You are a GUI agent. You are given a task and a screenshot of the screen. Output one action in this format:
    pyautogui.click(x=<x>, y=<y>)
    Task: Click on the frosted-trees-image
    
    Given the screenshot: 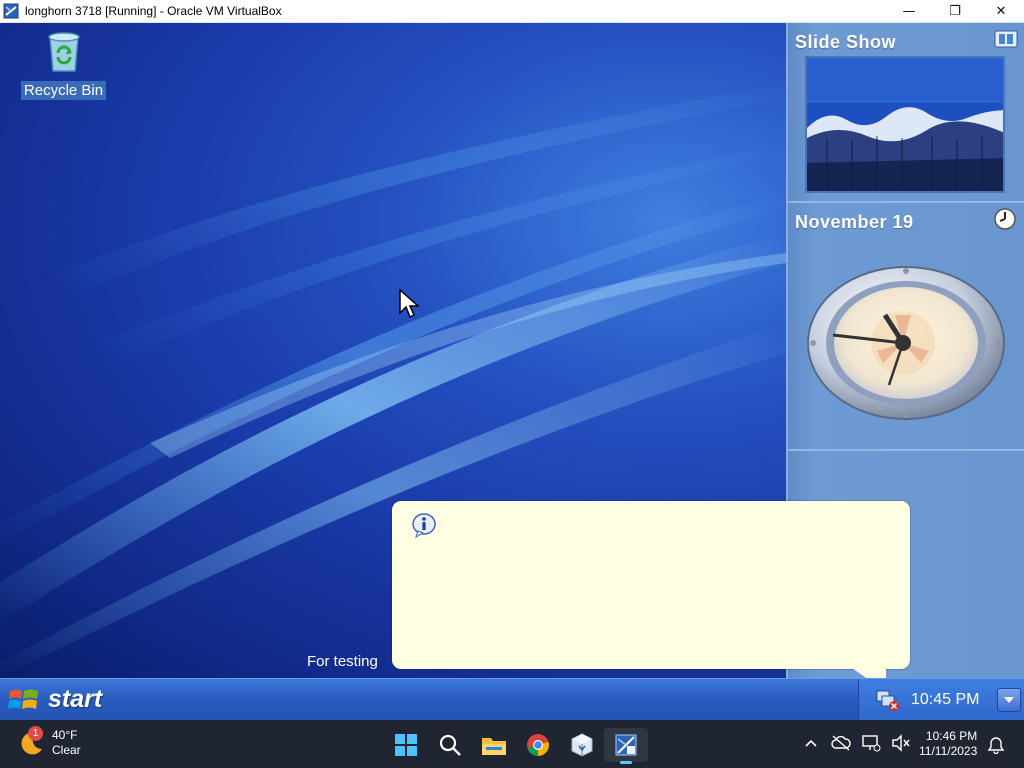 What is the action you would take?
    pyautogui.click(x=905, y=124)
    